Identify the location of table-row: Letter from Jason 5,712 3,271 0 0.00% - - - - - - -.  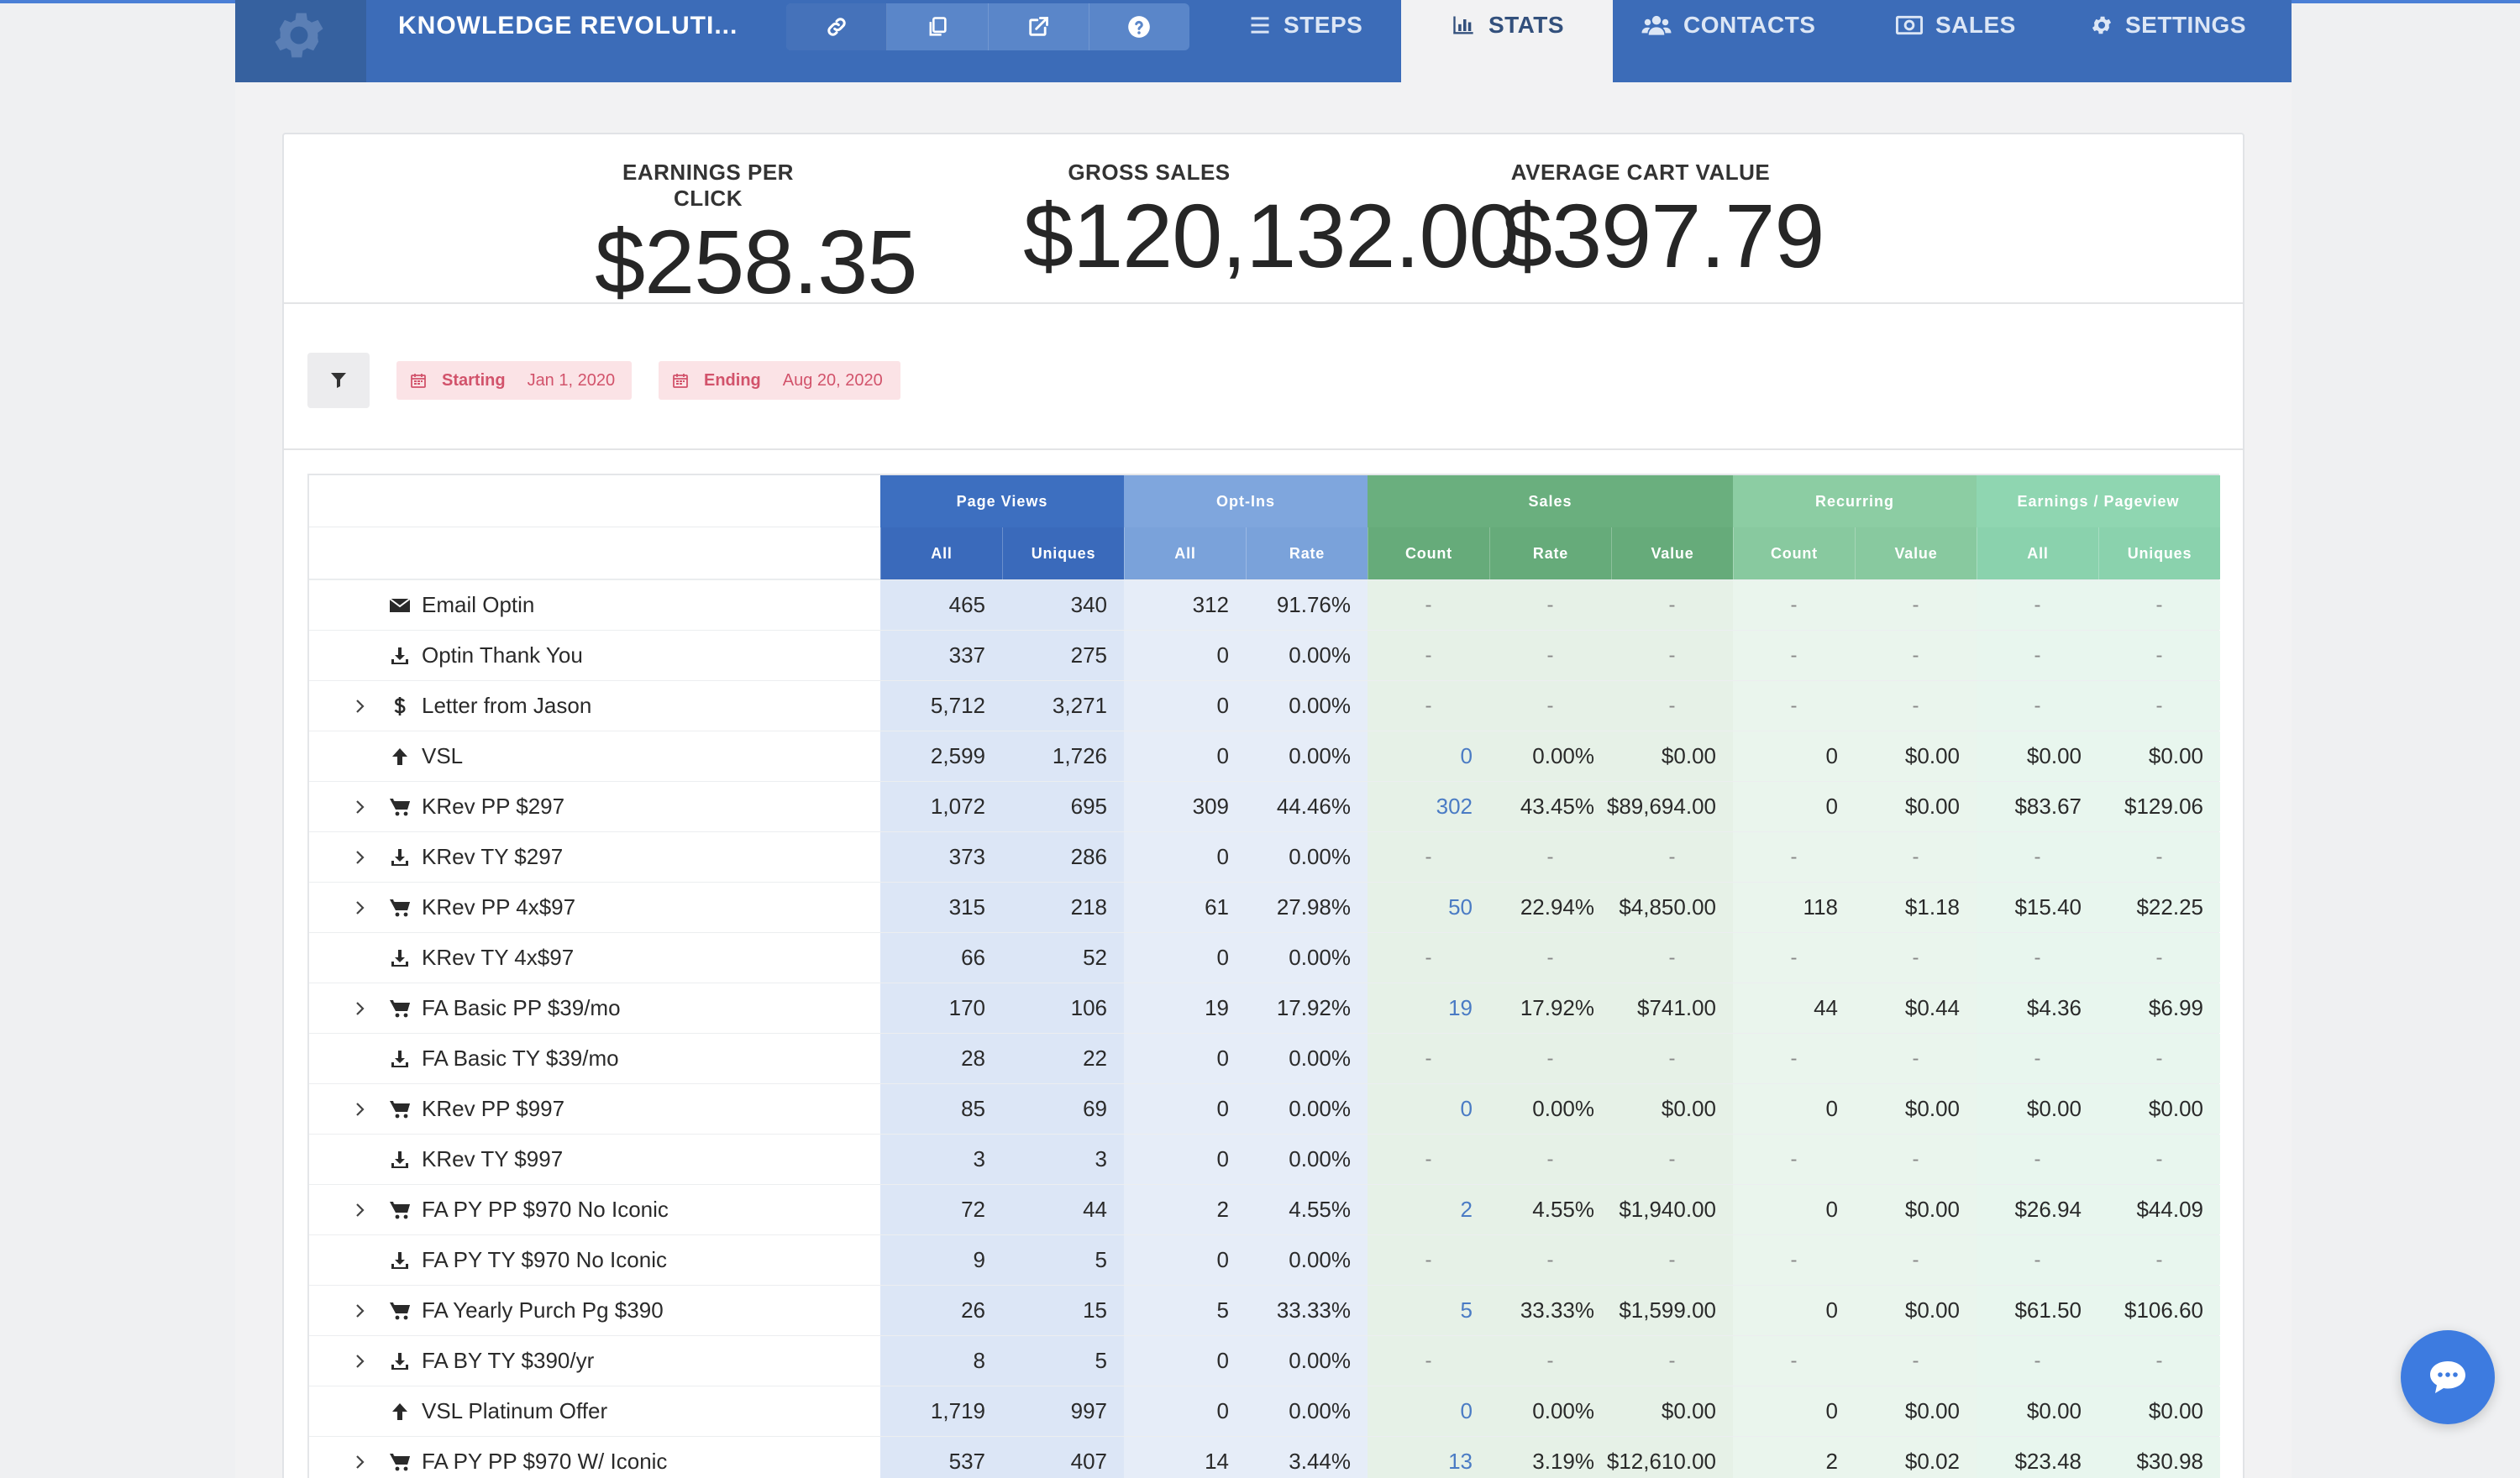
(1264, 705).